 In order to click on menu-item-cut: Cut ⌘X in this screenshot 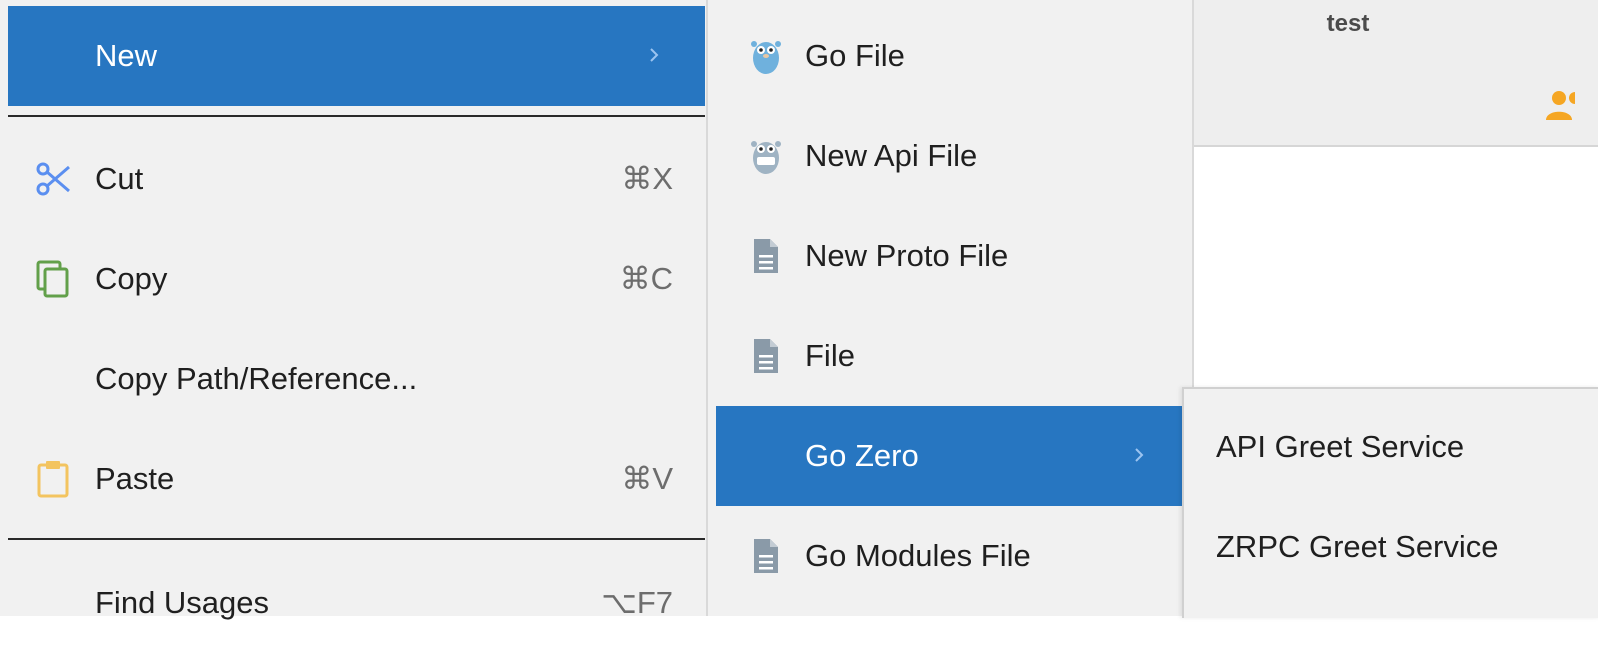, I will do `click(356, 179)`.